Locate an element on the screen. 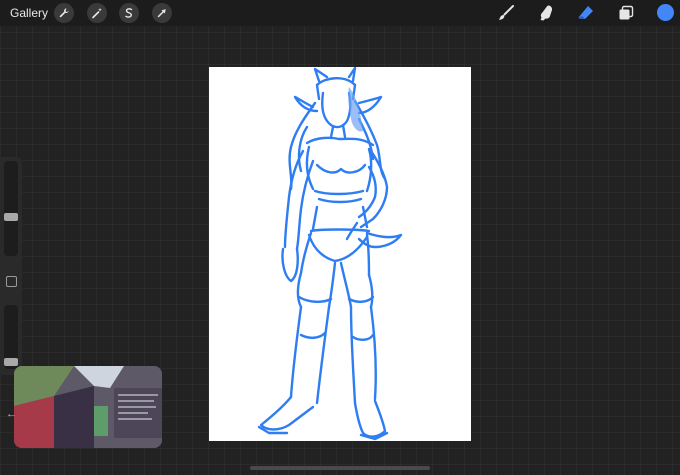  layers-icon is located at coordinates (626, 13).